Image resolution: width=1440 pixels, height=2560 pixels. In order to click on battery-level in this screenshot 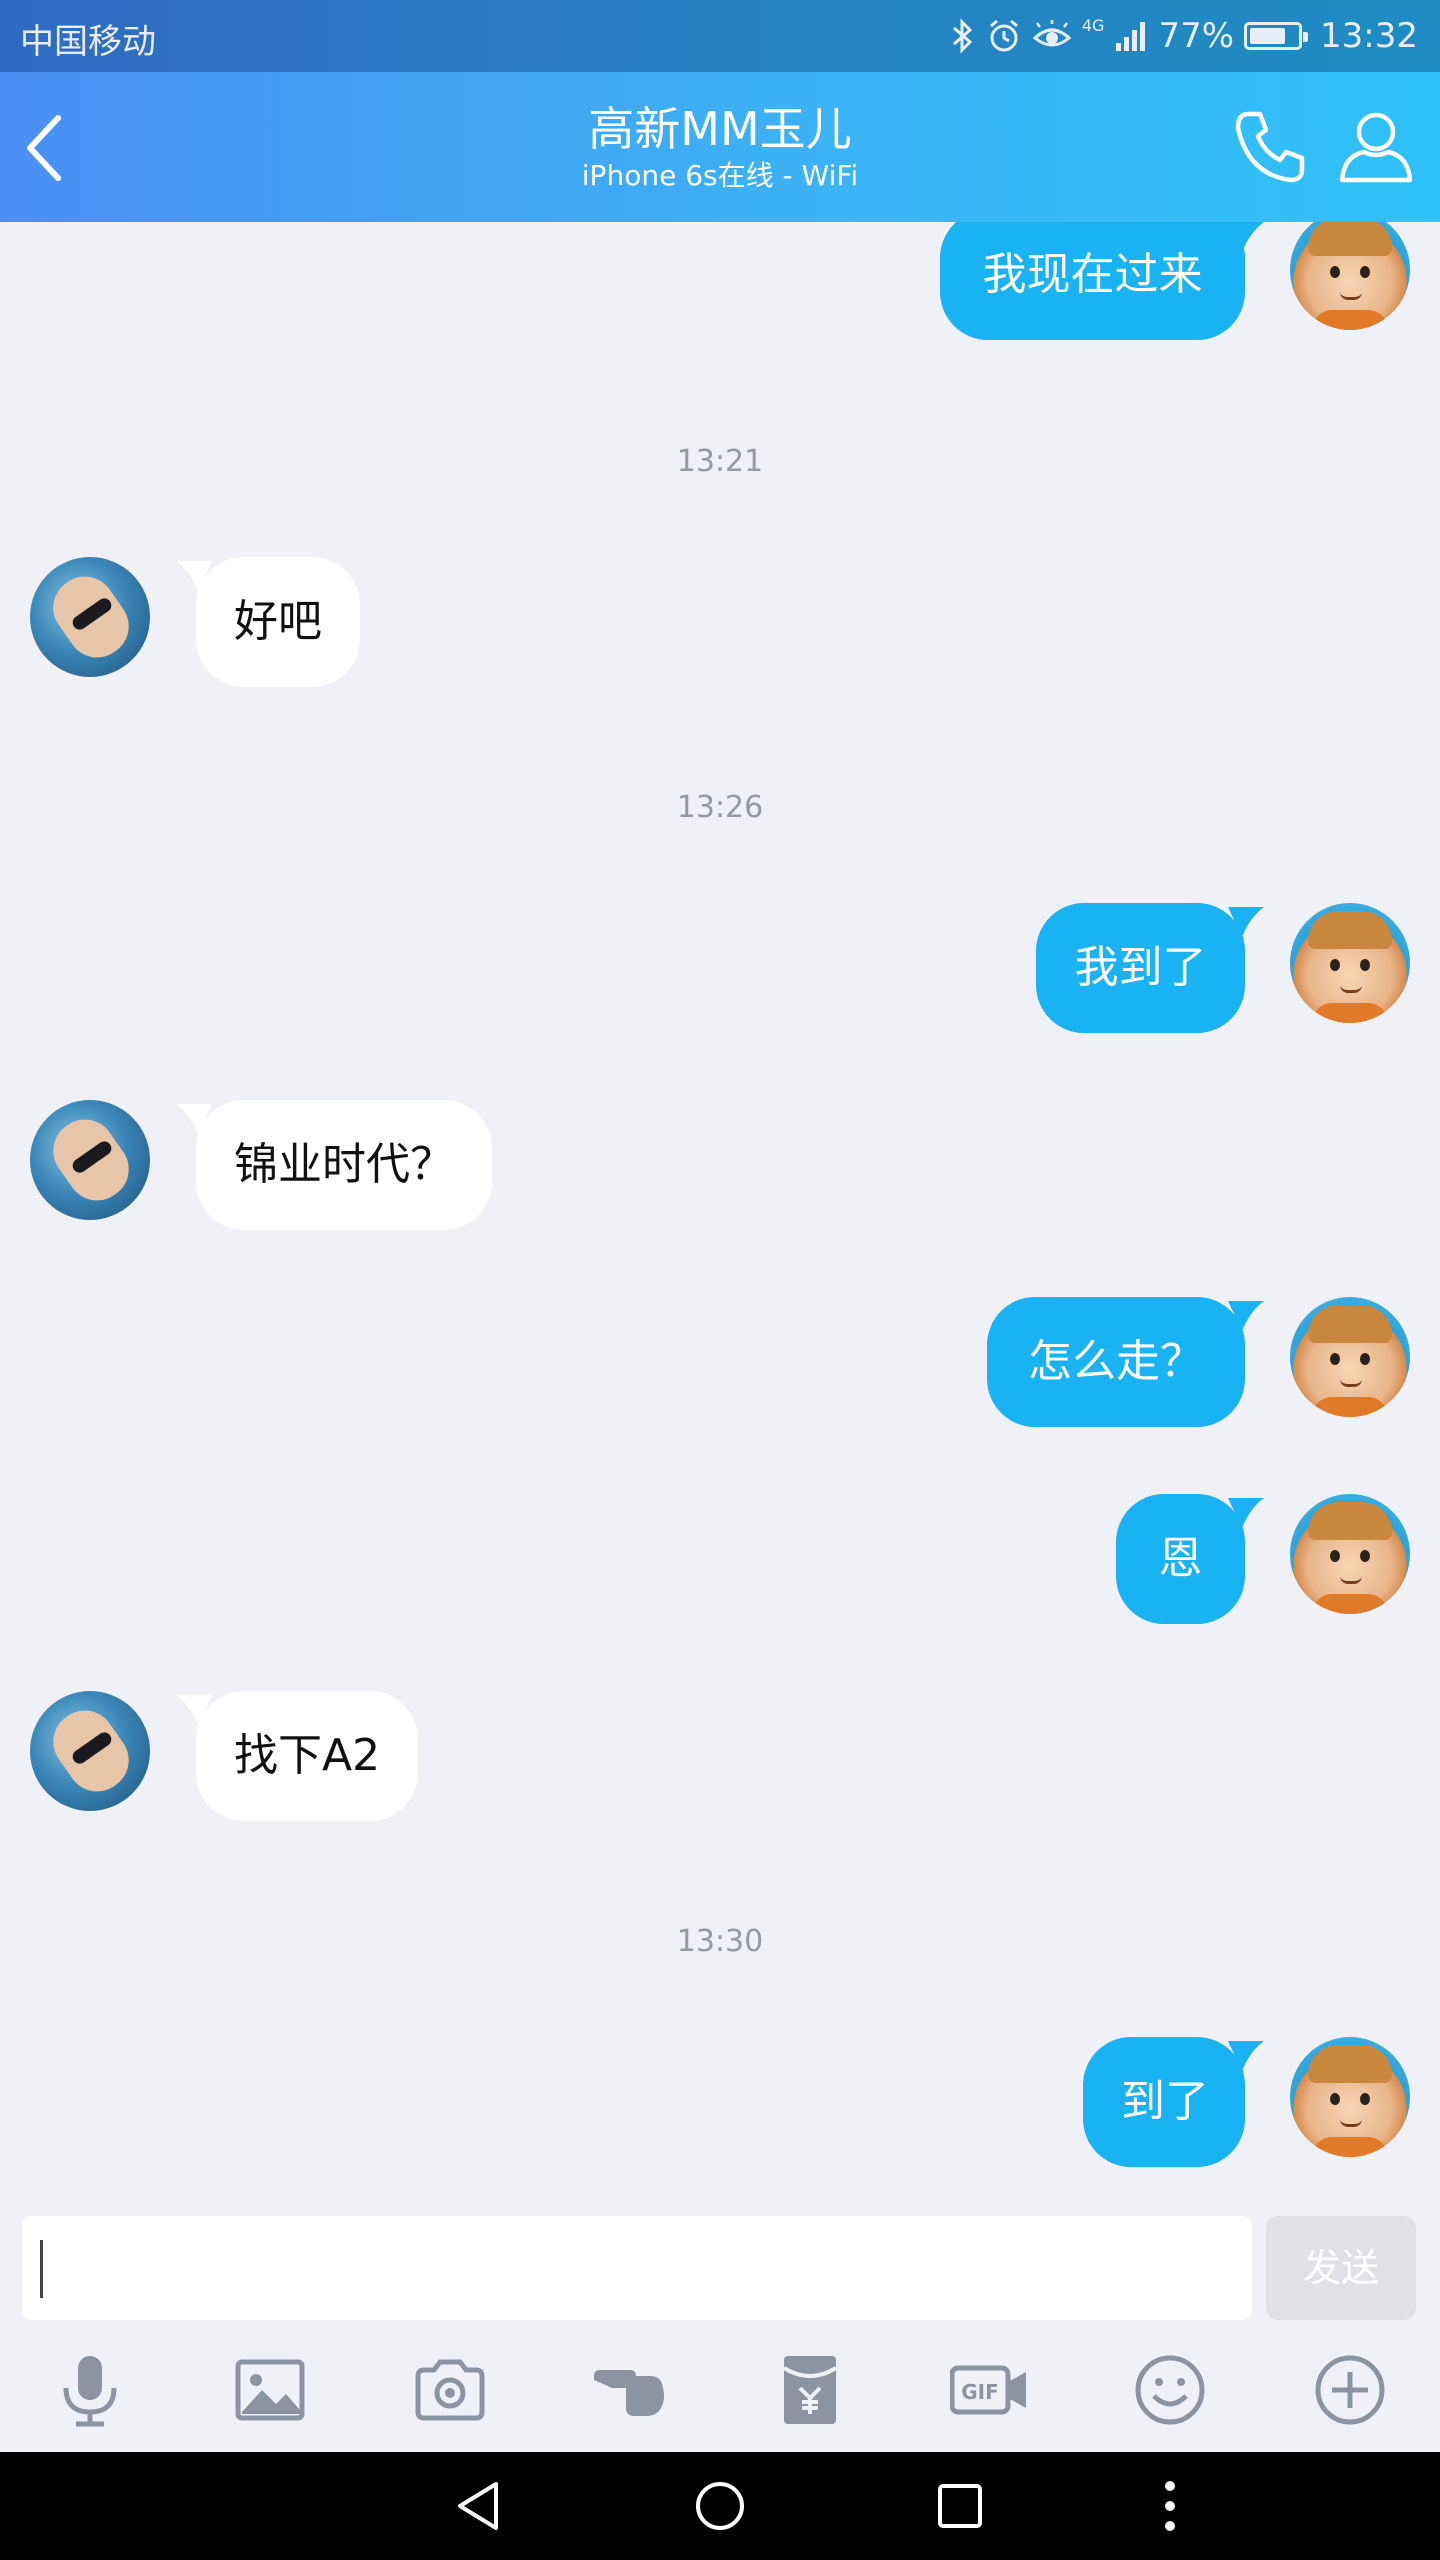, I will do `click(1268, 36)`.